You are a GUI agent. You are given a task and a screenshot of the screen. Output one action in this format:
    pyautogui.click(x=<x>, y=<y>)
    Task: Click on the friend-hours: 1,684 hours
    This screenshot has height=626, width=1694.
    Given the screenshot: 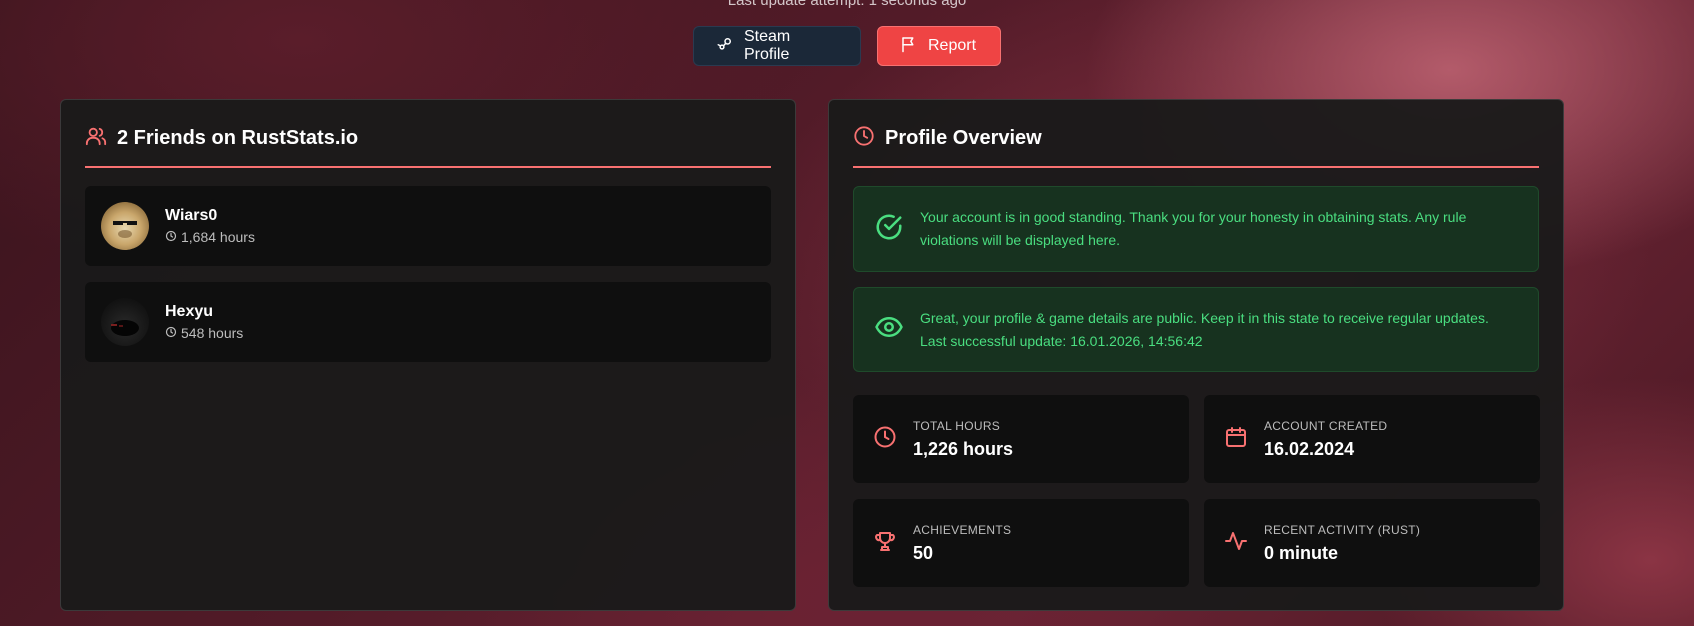 What is the action you would take?
    pyautogui.click(x=210, y=237)
    